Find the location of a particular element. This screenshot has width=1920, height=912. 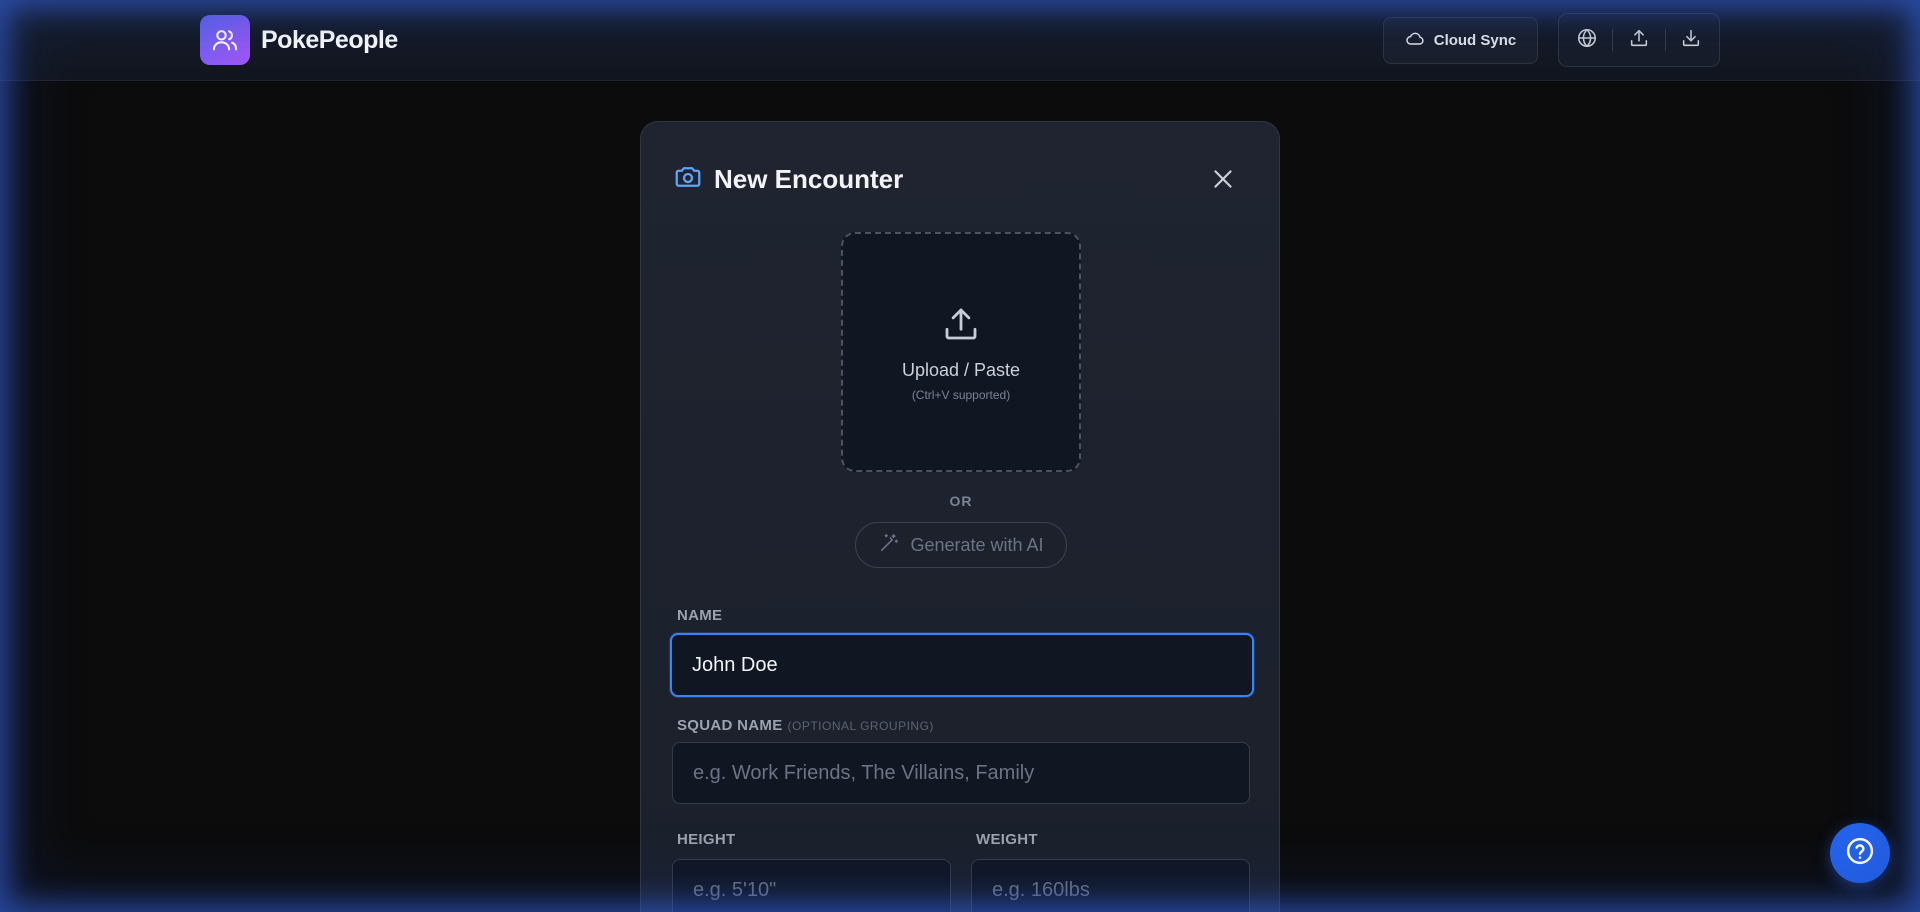

brand-name: PokePeople is located at coordinates (329, 39).